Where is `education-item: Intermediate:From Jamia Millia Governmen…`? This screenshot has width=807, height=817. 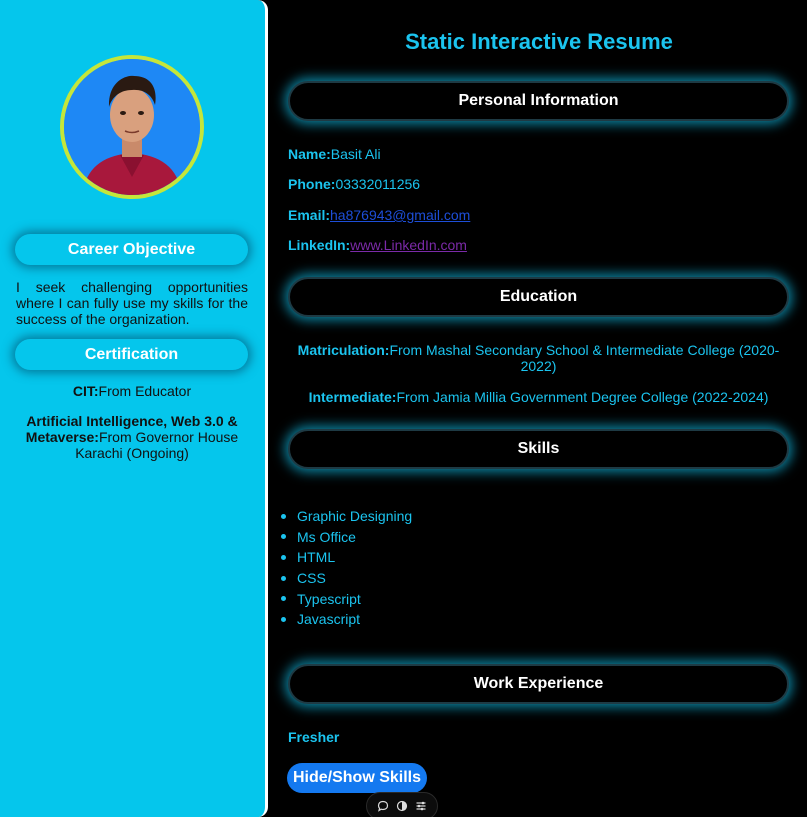 education-item: Intermediate:From Jamia Millia Governmen… is located at coordinates (538, 397).